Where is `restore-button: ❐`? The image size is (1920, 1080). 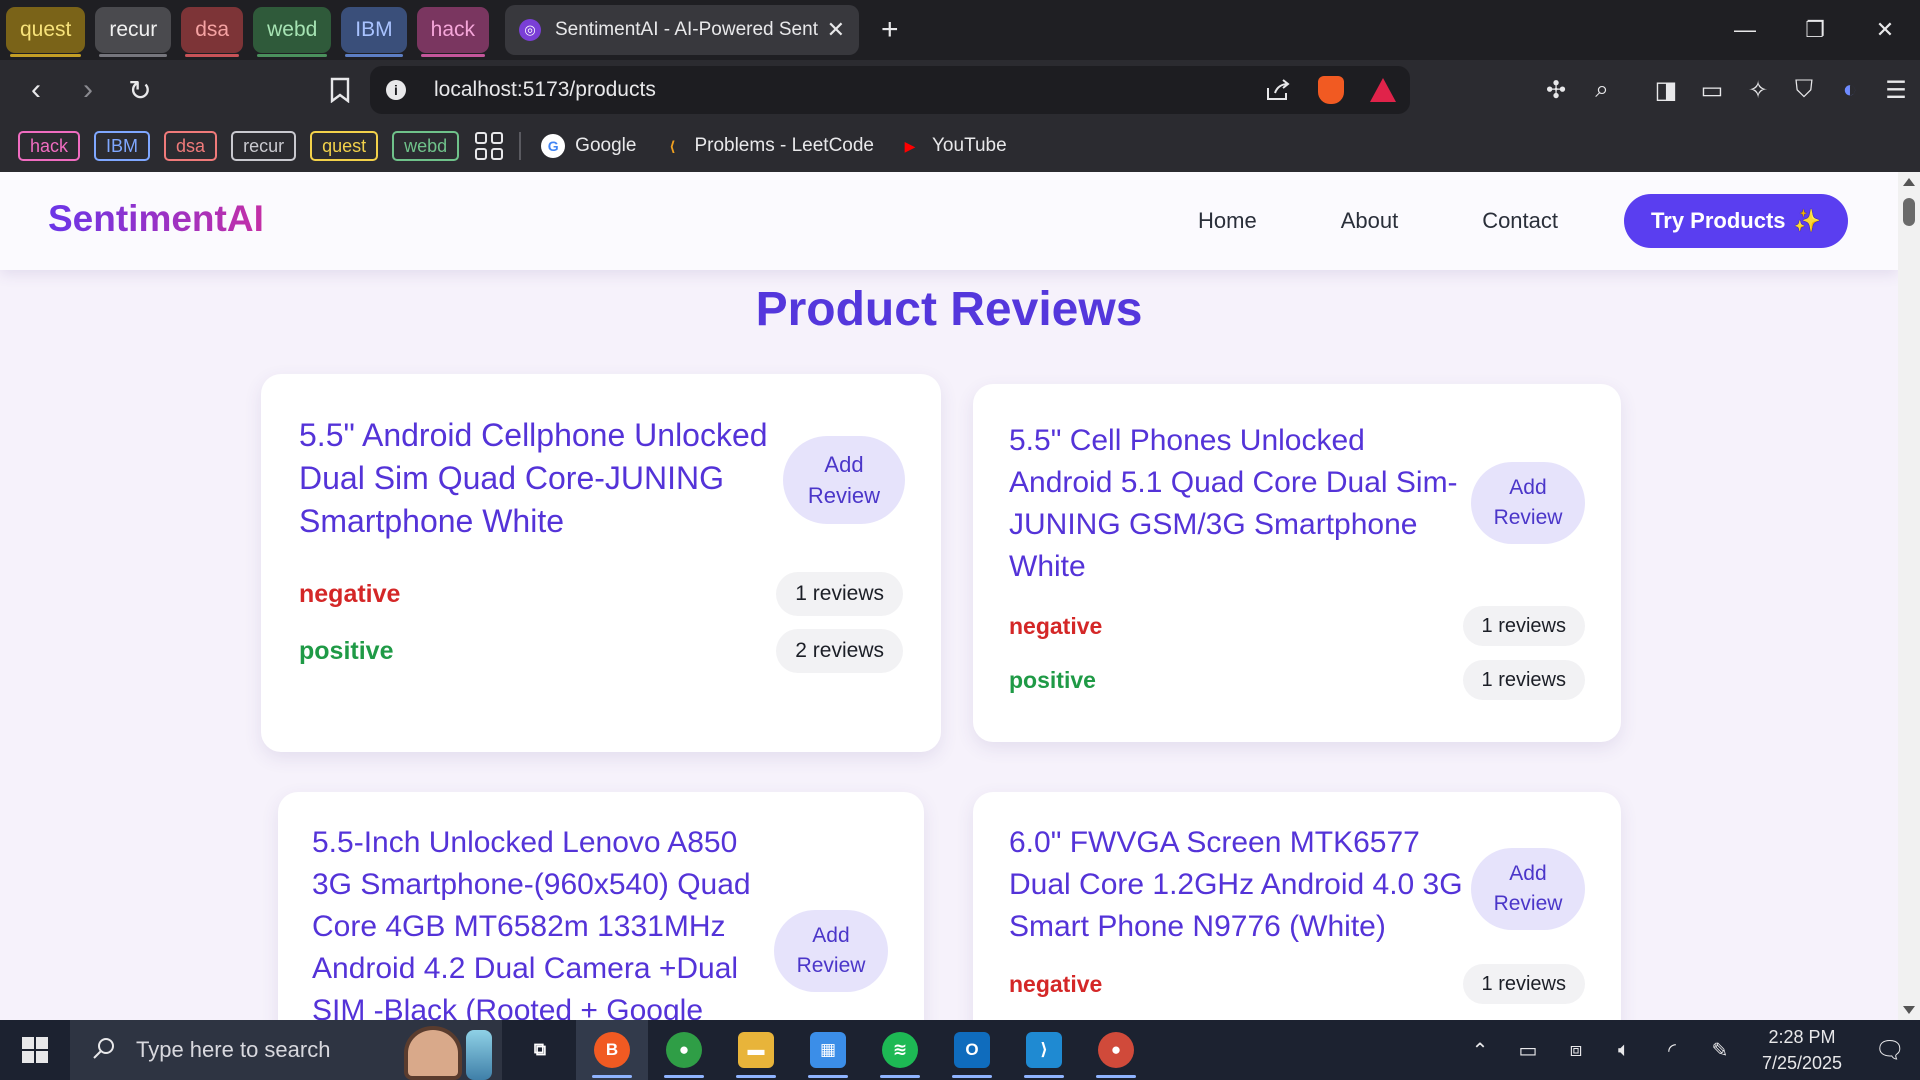 restore-button: ❐ is located at coordinates (1815, 30).